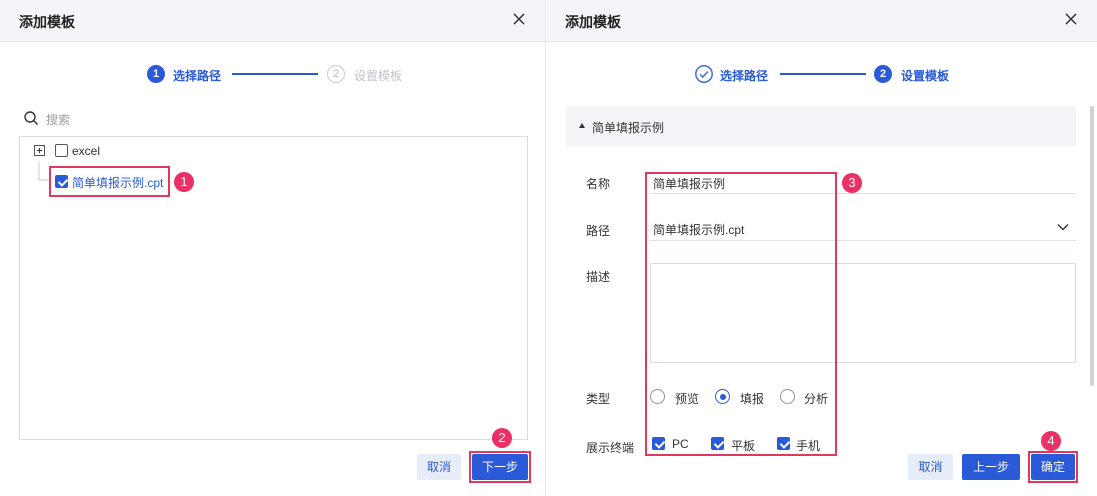 This screenshot has height=496, width=1097. Describe the element at coordinates (598, 399) in the screenshot. I see `type-label: 类型` at that location.